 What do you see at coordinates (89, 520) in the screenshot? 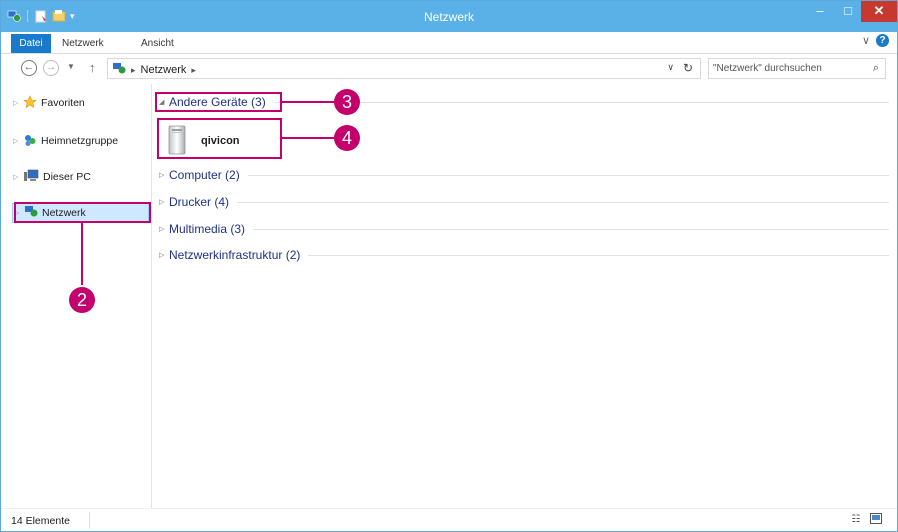
I see `status-separator` at bounding box center [89, 520].